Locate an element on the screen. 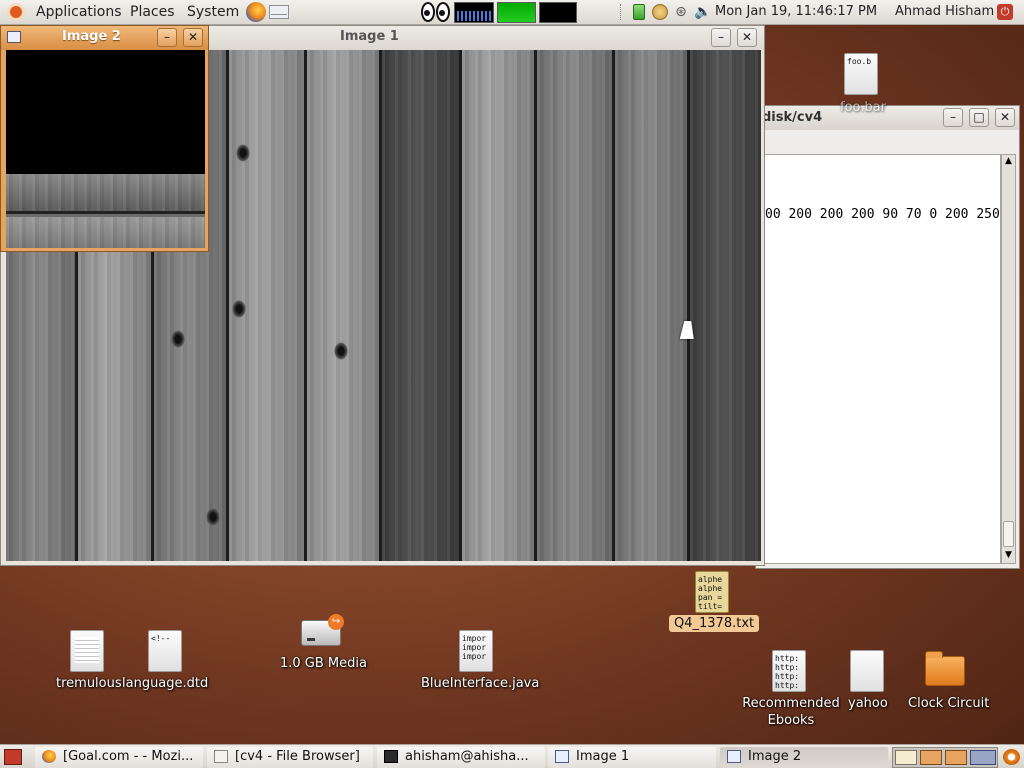 This screenshot has width=1024, height=768. firefox-icon is located at coordinates (49, 756).